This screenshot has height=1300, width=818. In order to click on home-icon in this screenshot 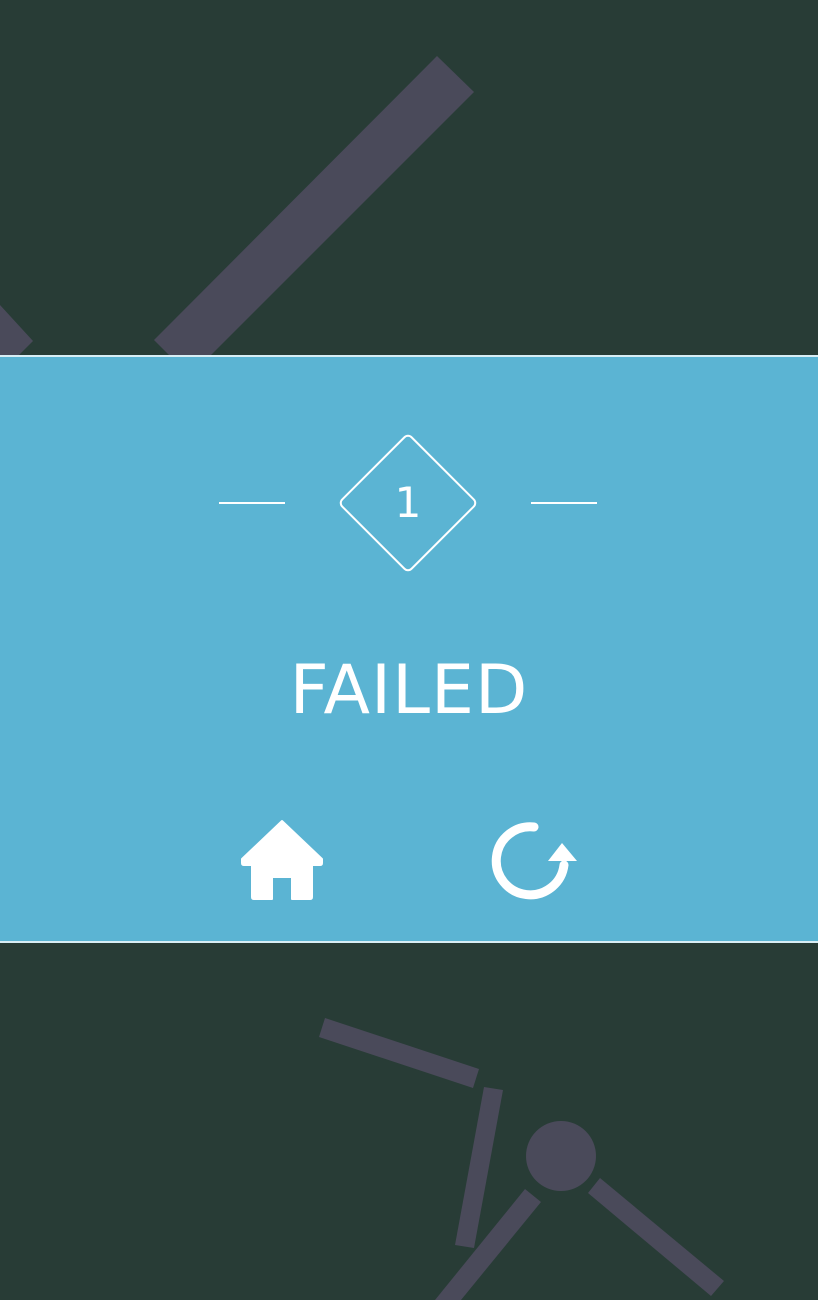, I will do `click(282, 860)`.